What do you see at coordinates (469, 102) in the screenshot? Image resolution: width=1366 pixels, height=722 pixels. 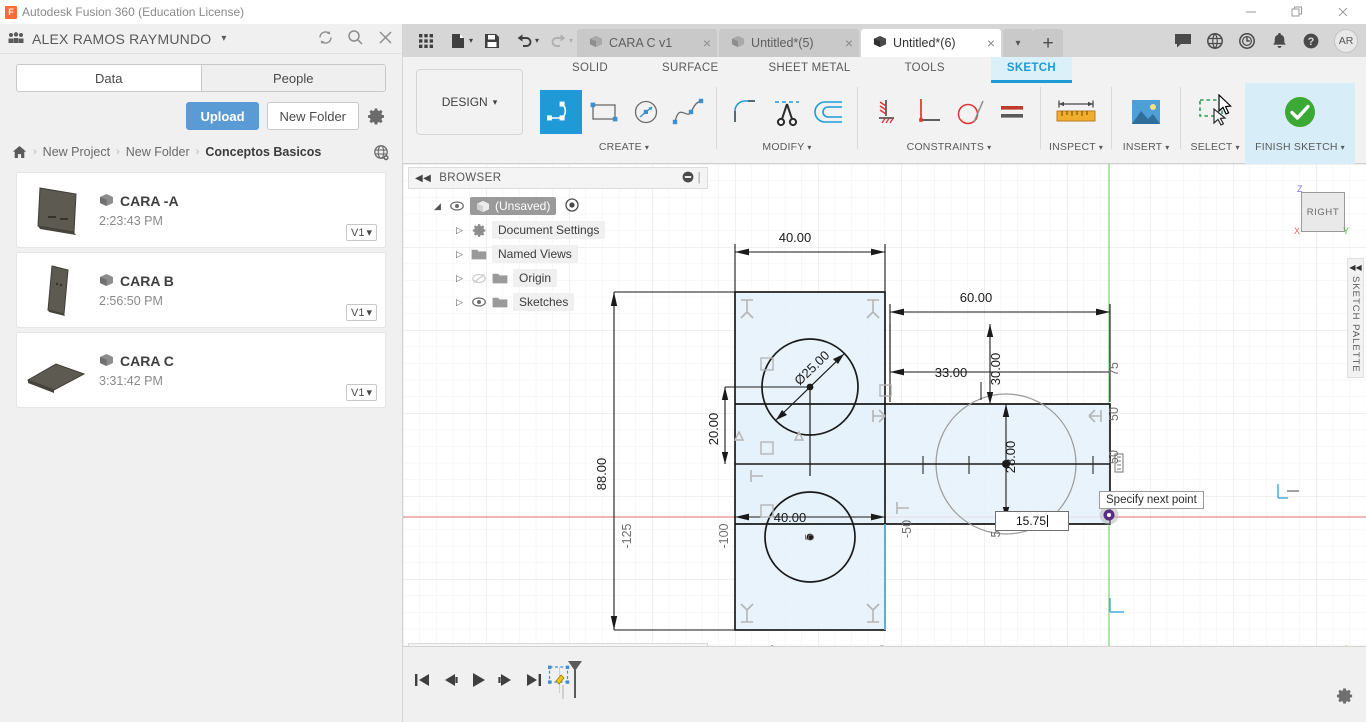 I see `workspace-switcher: DESIGN ▾` at bounding box center [469, 102].